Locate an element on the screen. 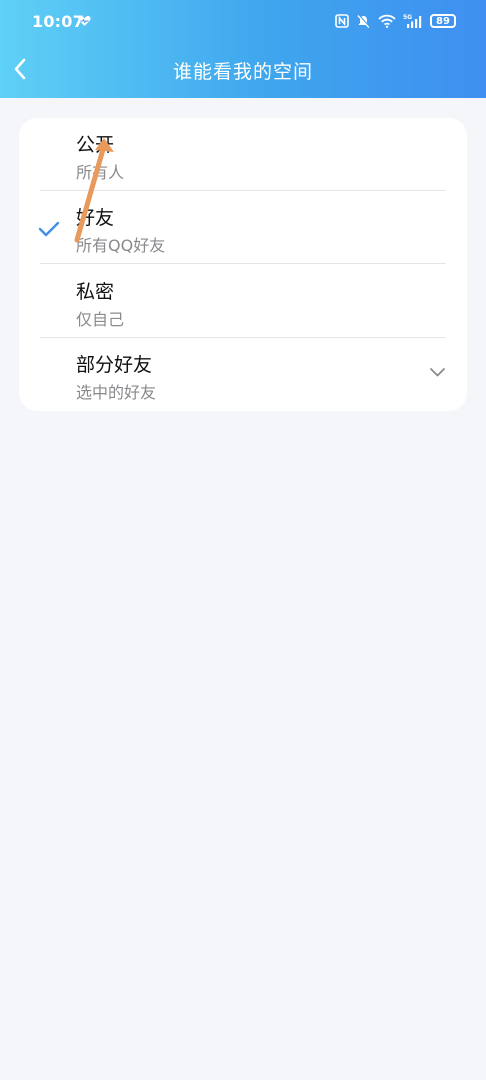 The height and width of the screenshot is (1080, 486). 5g-signal-icon: 5G is located at coordinates (412, 21).